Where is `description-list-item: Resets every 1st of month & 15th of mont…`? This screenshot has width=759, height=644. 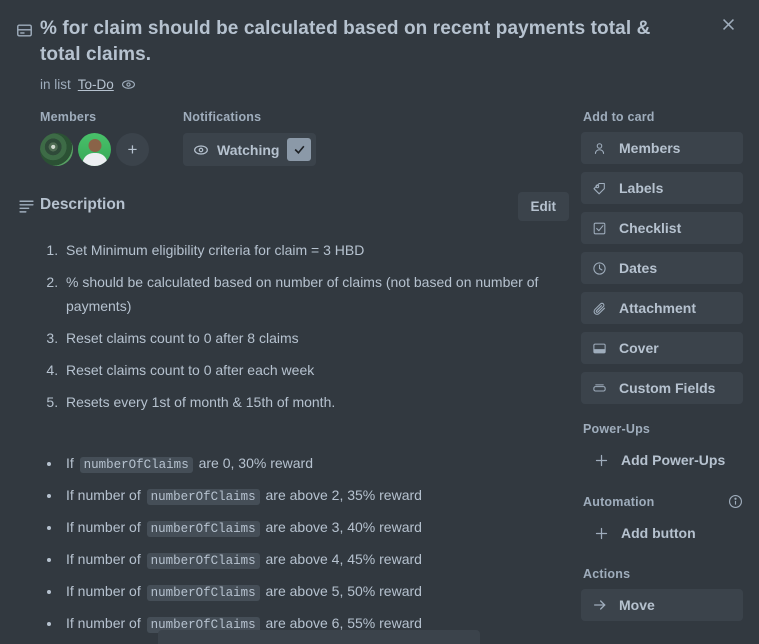 description-list-item: Resets every 1st of month & 15th of mont… is located at coordinates (315, 402).